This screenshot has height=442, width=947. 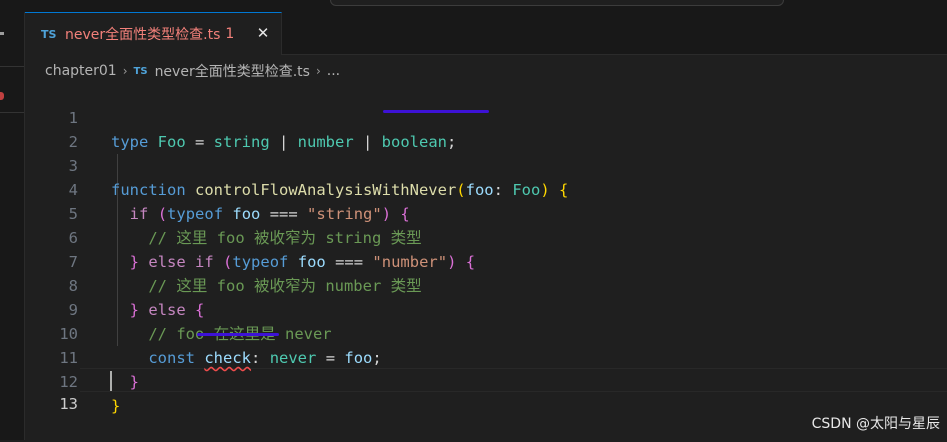 What do you see at coordinates (116, 406) in the screenshot?
I see `code-text: }` at bounding box center [116, 406].